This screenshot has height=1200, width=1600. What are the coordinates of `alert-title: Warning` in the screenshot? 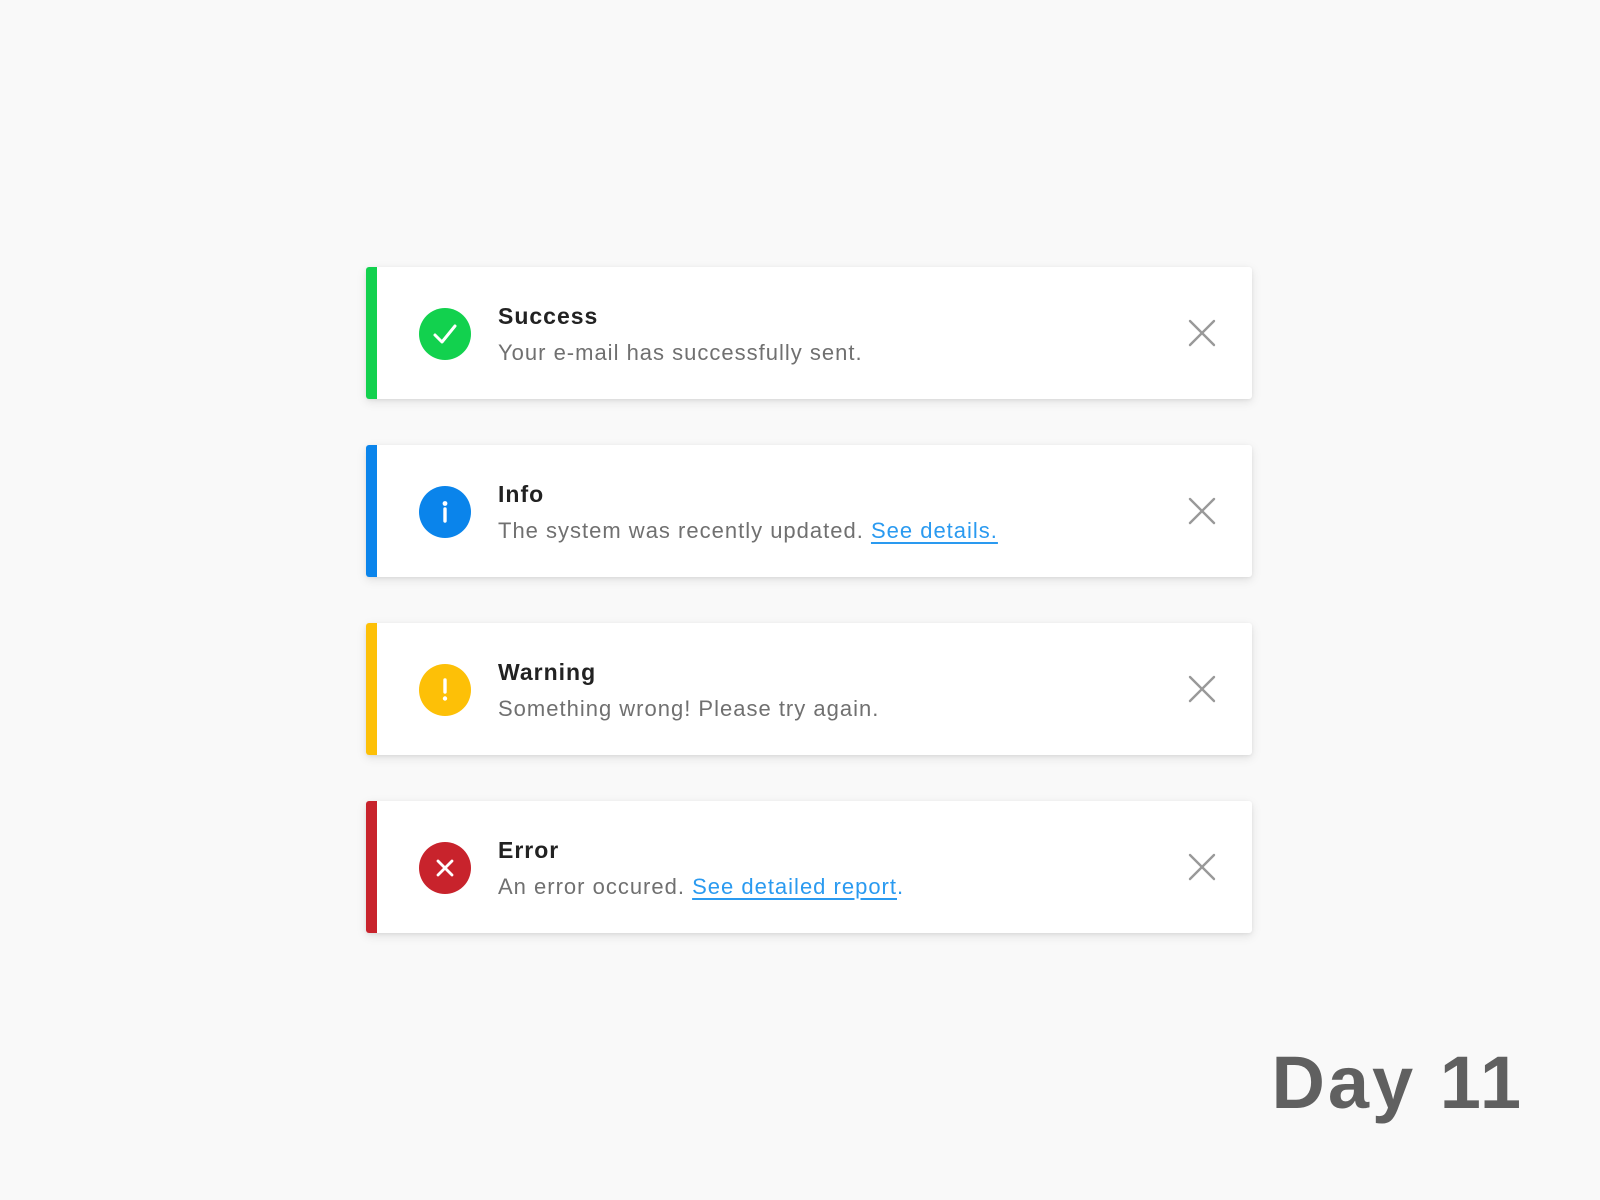 It's located at (547, 672).